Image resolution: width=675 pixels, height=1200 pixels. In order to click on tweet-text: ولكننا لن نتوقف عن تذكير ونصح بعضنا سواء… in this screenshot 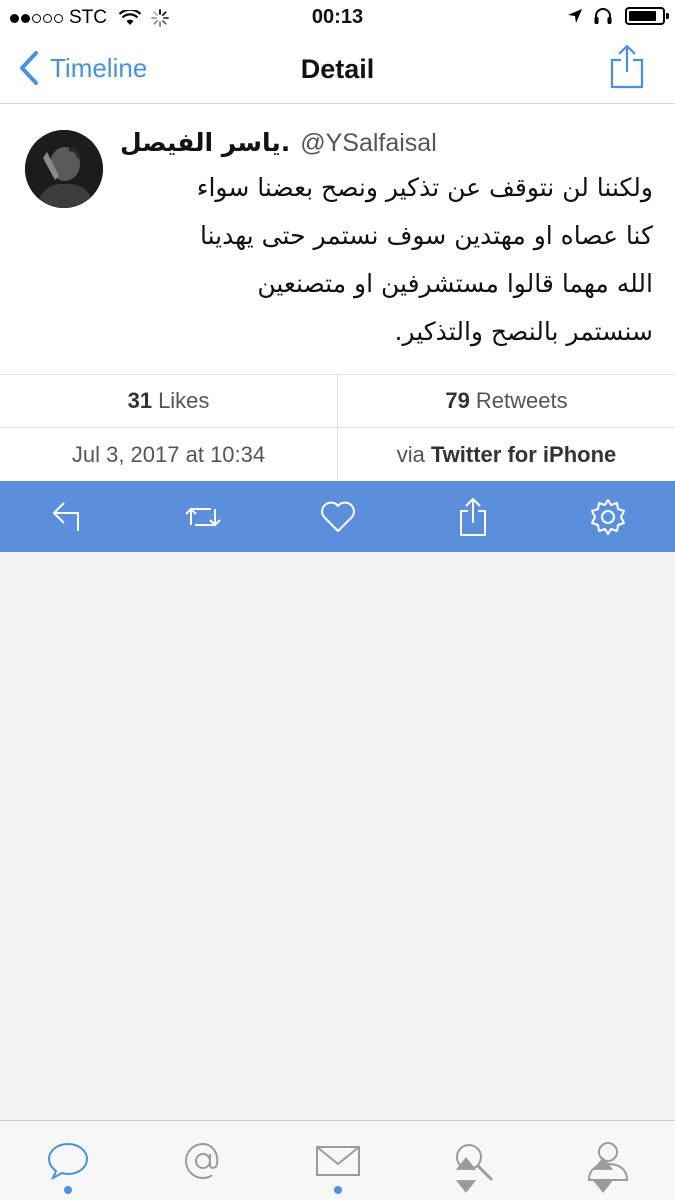, I will do `click(386, 260)`.